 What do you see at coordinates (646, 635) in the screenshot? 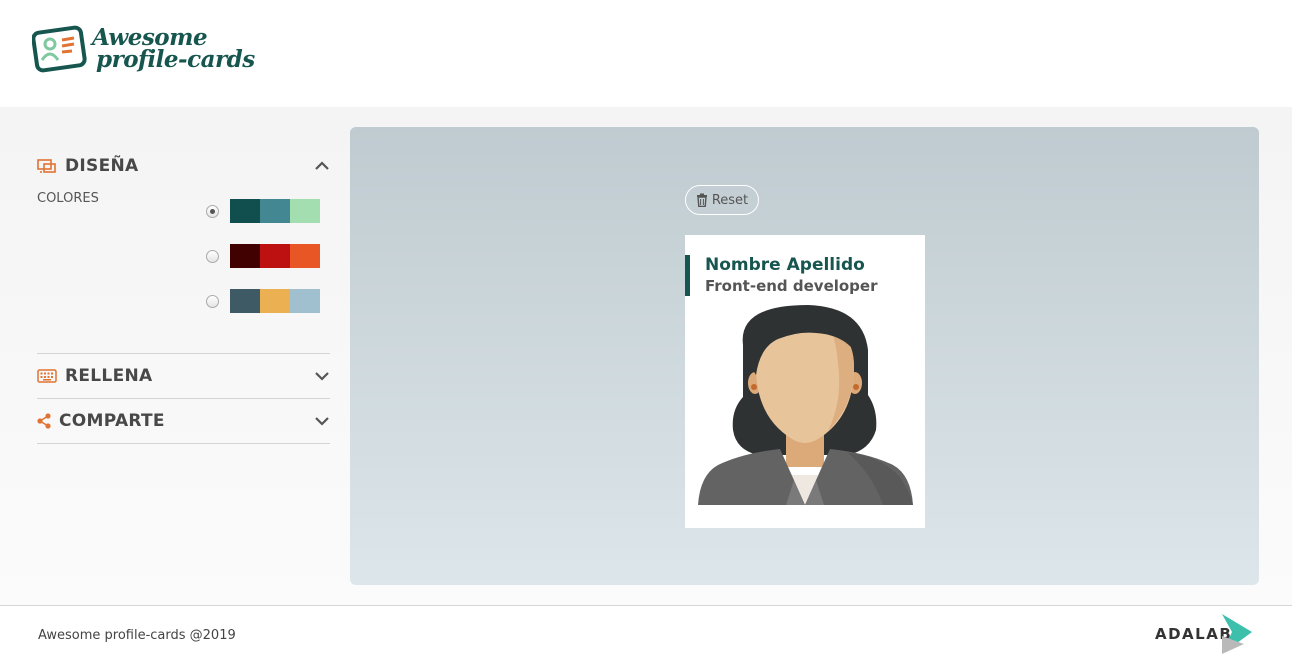
I see `footer: Awesome profile-cards @2019 ADALAB` at bounding box center [646, 635].